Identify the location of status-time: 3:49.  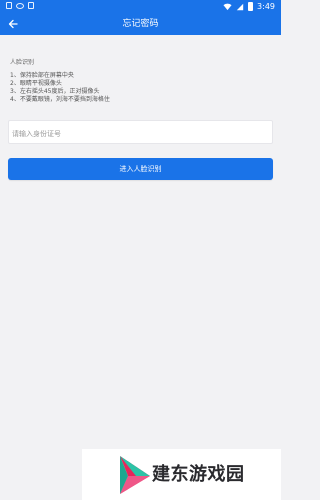
(266, 6).